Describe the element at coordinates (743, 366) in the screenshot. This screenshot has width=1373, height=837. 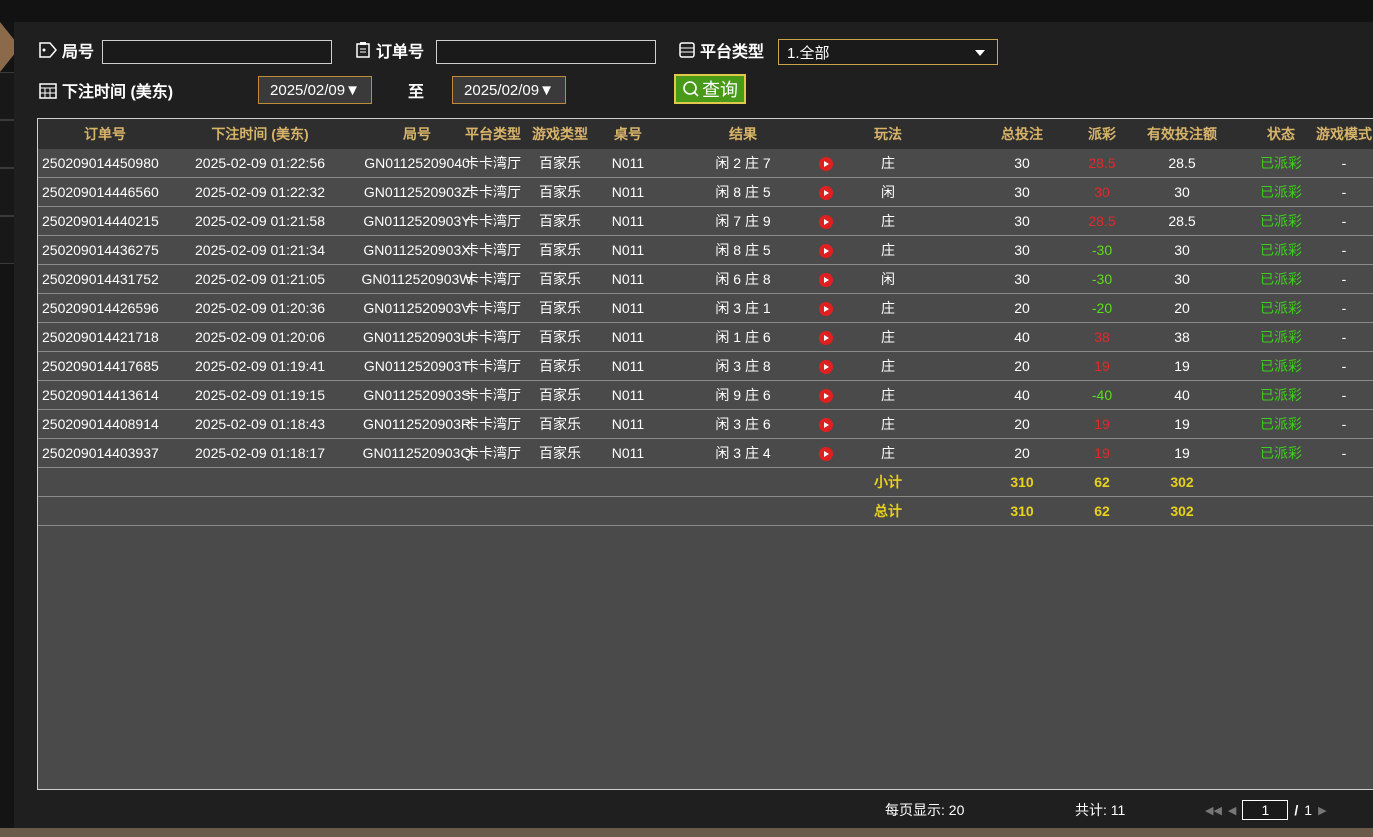
I see `cell-result: 闲 3 庄 8` at that location.